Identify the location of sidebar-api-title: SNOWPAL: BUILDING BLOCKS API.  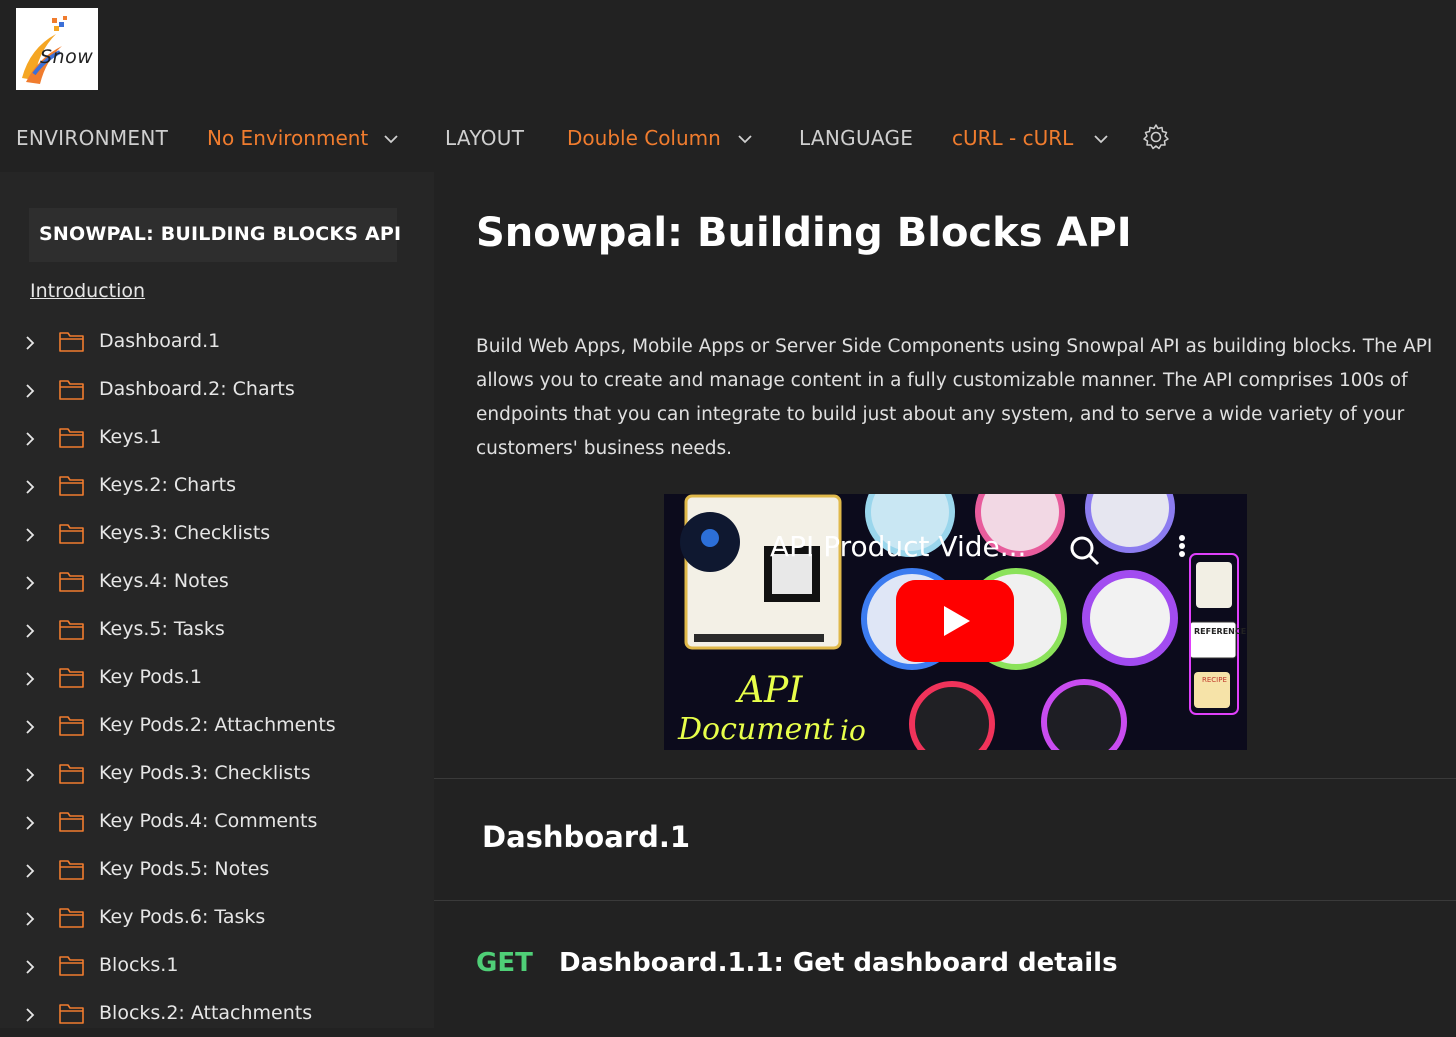
(215, 235).